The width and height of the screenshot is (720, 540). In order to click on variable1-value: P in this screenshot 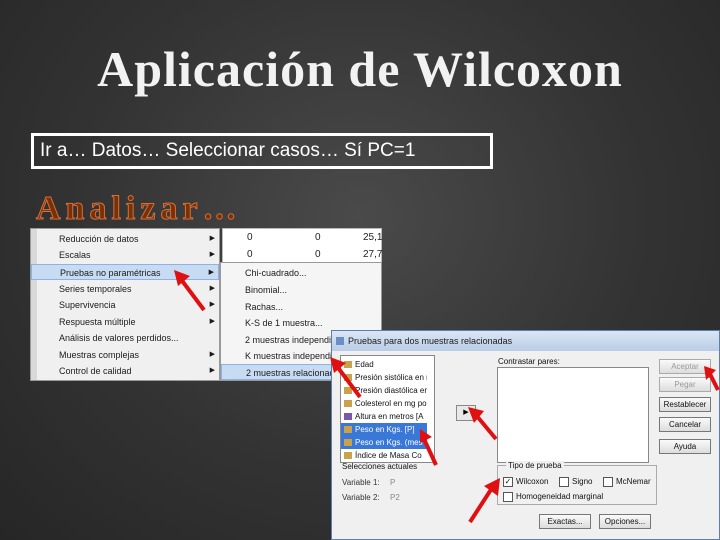, I will do `click(393, 482)`.